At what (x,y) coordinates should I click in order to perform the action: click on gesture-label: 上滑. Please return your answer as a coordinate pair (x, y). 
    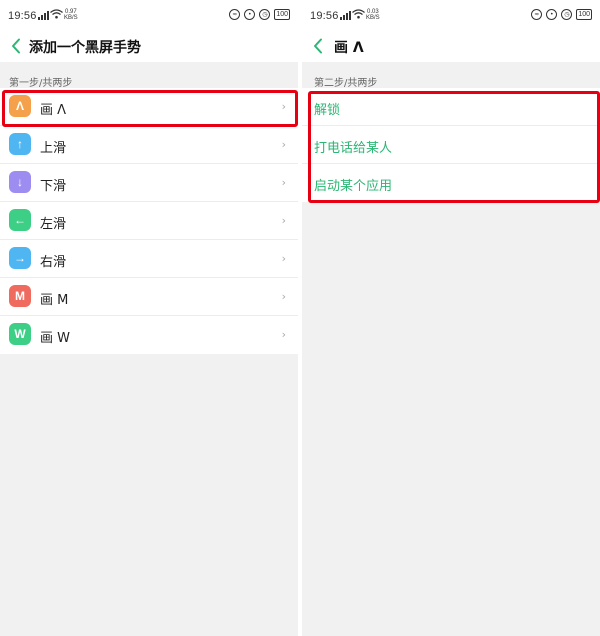
    Looking at the image, I should click on (53, 148).